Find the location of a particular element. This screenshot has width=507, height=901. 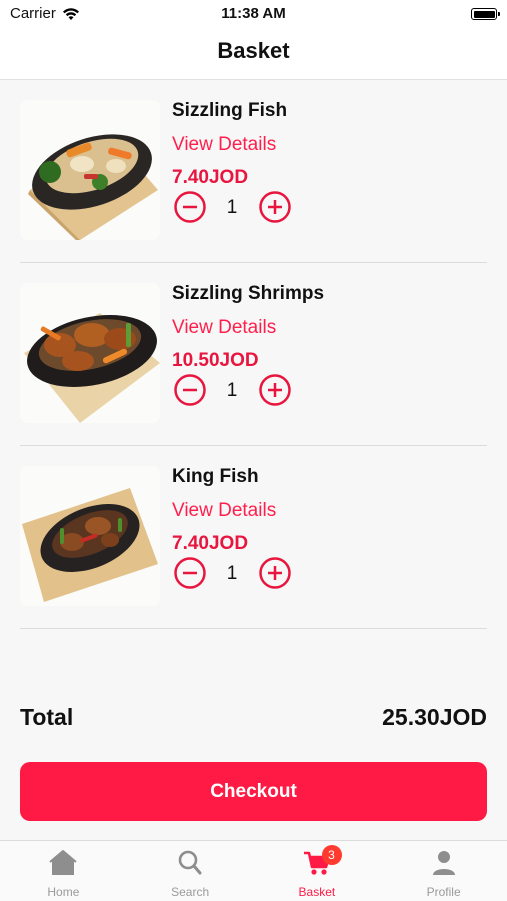

tab-search: Search is located at coordinates (190, 871).